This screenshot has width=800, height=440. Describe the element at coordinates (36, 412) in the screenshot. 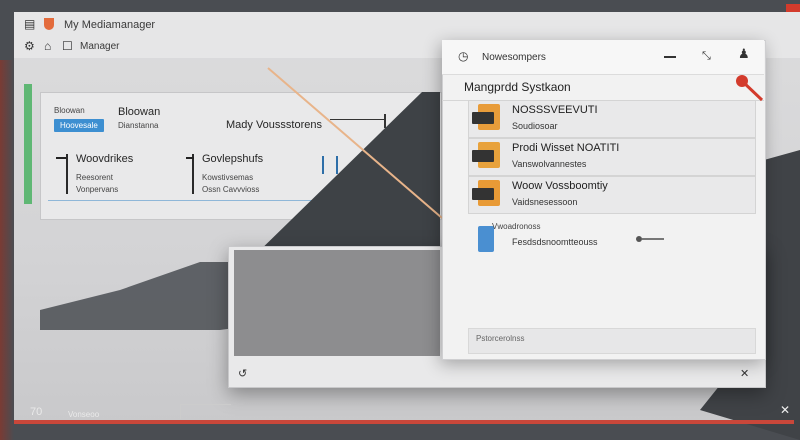

I see `bottom-count: 70` at that location.